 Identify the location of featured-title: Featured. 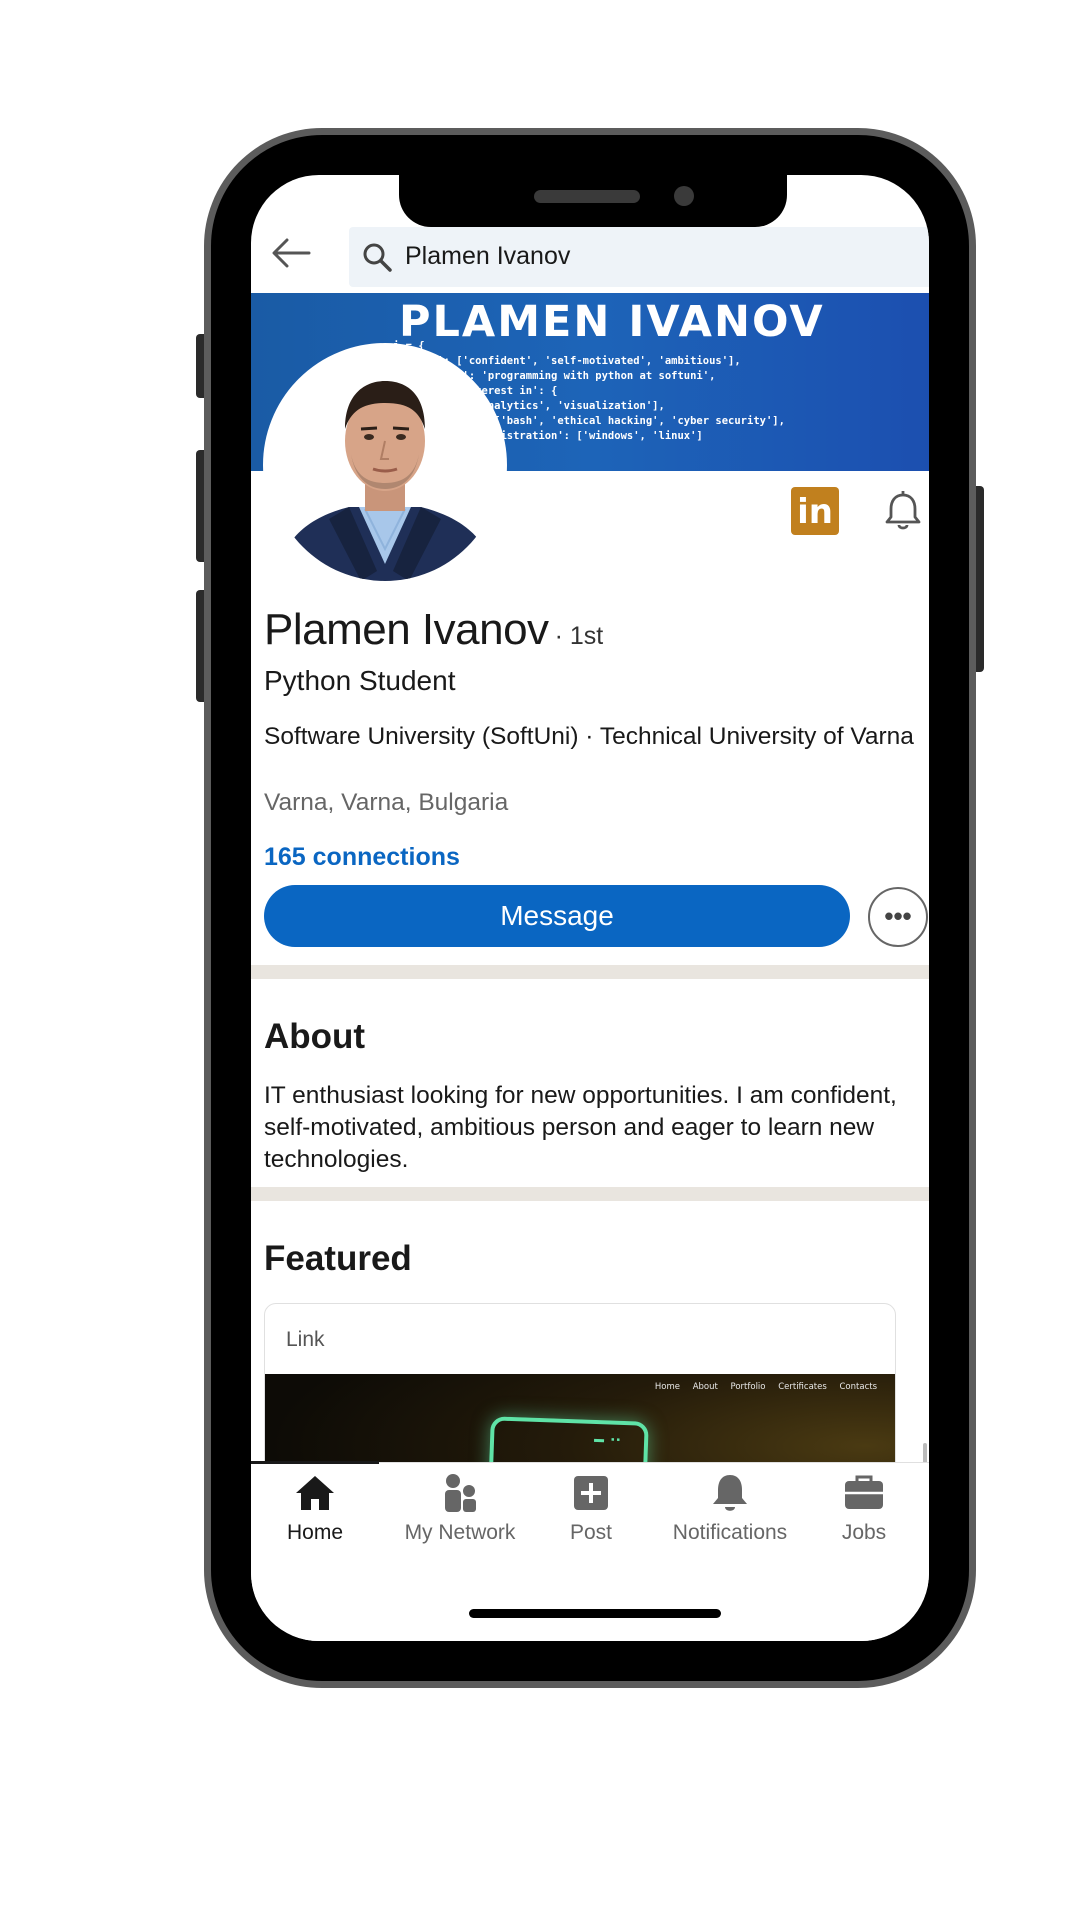
(338, 1258).